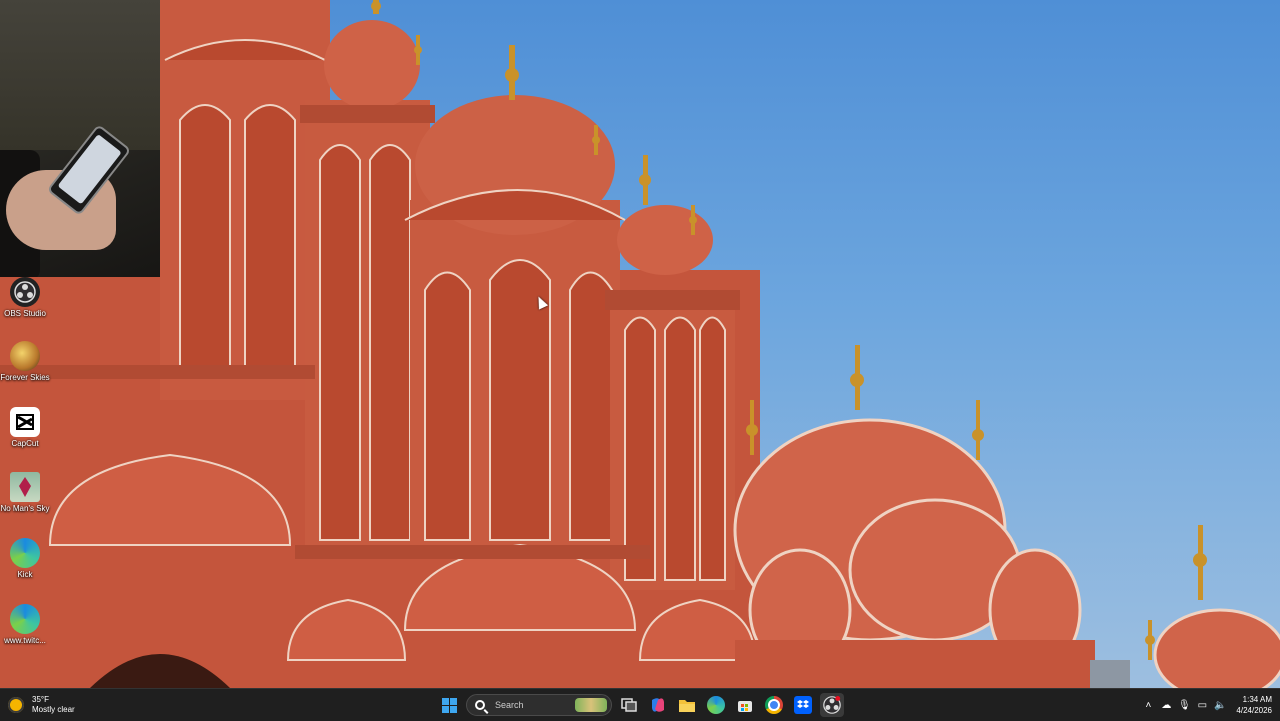  What do you see at coordinates (25, 377) in the screenshot?
I see `desktop-icon-label: Forever Skies` at bounding box center [25, 377].